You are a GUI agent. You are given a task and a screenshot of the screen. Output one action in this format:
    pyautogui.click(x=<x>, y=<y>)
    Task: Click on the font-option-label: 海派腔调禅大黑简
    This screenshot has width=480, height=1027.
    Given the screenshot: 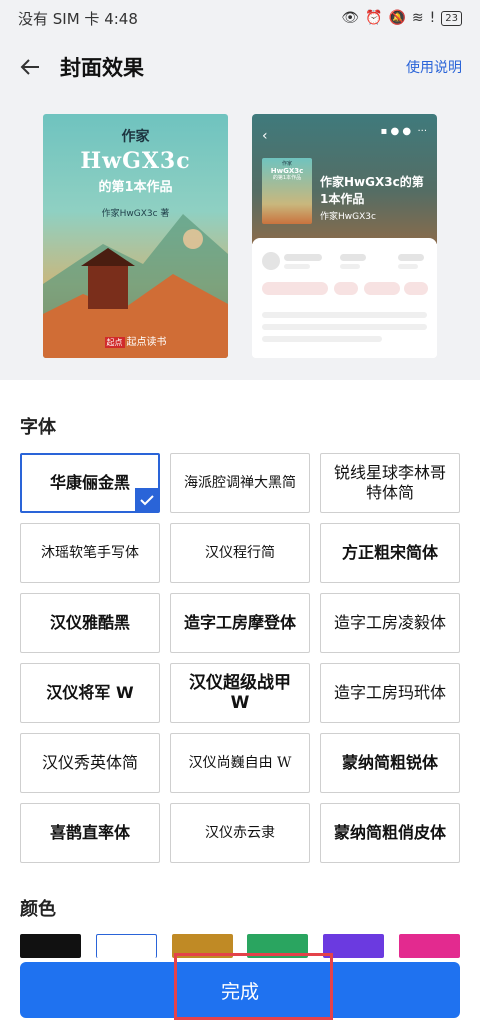 What is the action you would take?
    pyautogui.click(x=240, y=483)
    